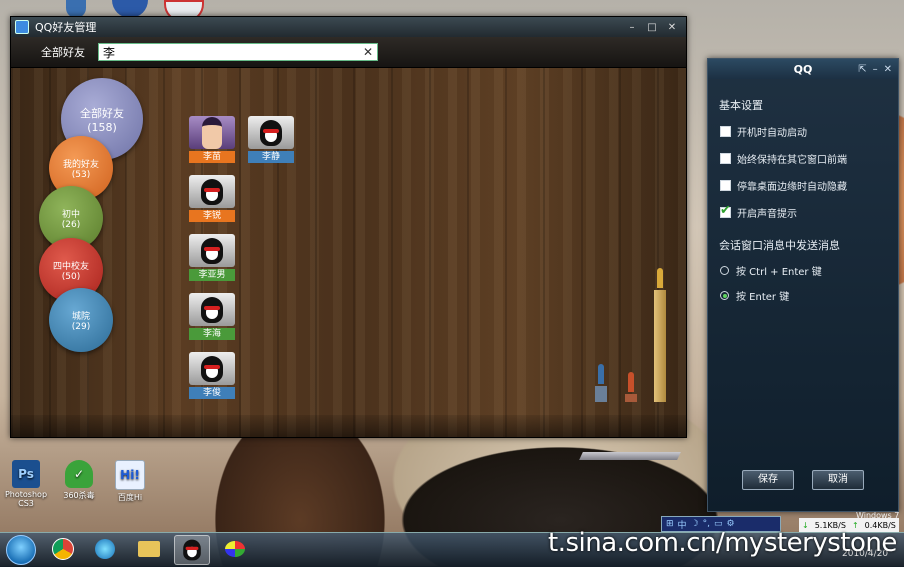 Image resolution: width=904 pixels, height=567 pixels. I want to click on option-auto-hide: 停靠桌面边缘时自动隐藏, so click(783, 185).